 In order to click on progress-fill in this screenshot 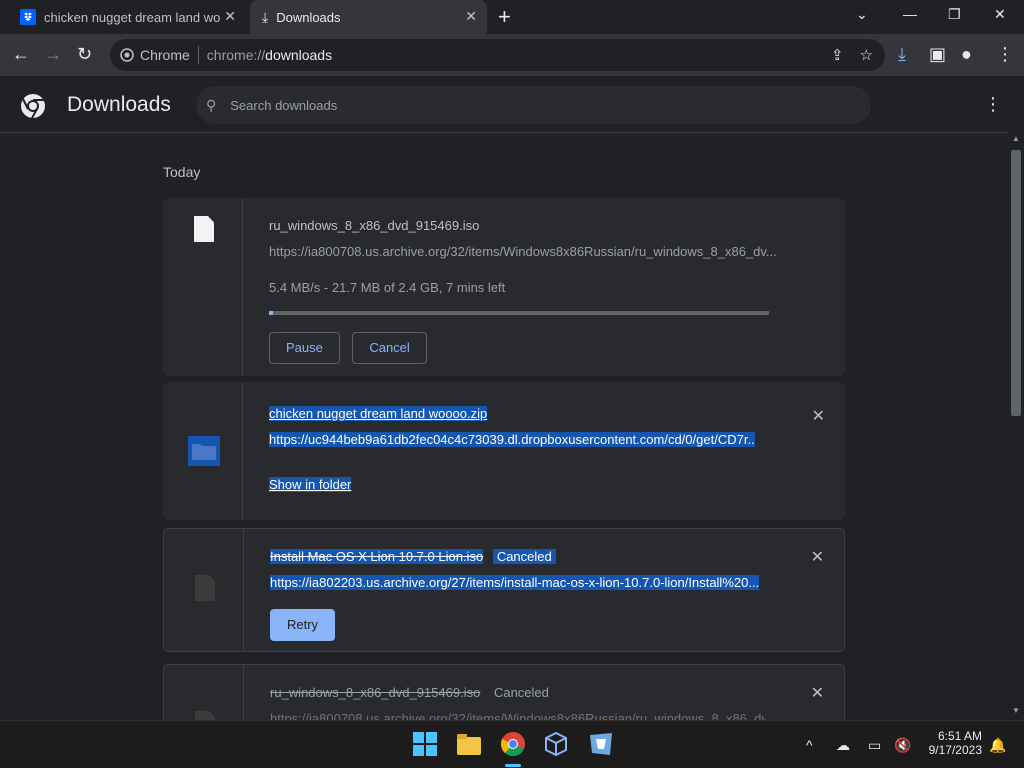, I will do `click(271, 313)`.